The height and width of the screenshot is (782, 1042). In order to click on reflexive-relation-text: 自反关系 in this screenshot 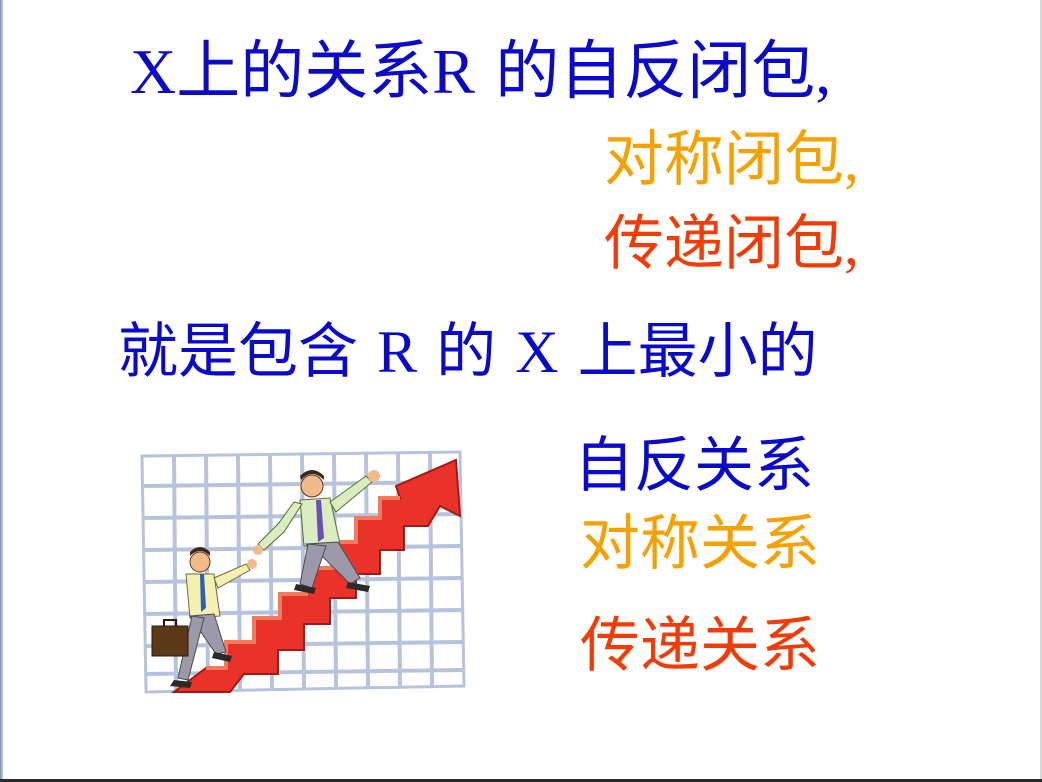, I will do `click(694, 466)`.